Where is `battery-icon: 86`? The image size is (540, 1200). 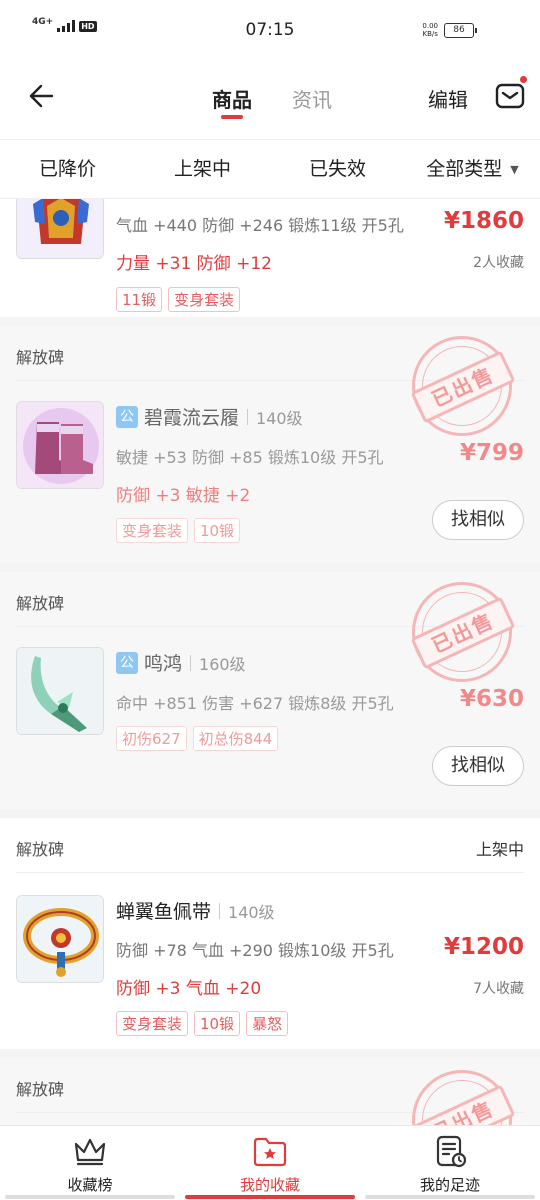
battery-icon: 86 is located at coordinates (460, 30).